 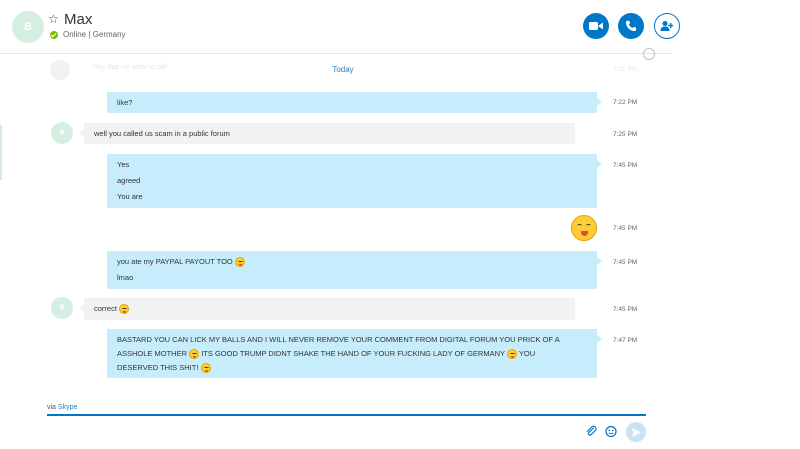 What do you see at coordinates (625, 102) in the screenshot?
I see `message-timestamp: 7:22 PM` at bounding box center [625, 102].